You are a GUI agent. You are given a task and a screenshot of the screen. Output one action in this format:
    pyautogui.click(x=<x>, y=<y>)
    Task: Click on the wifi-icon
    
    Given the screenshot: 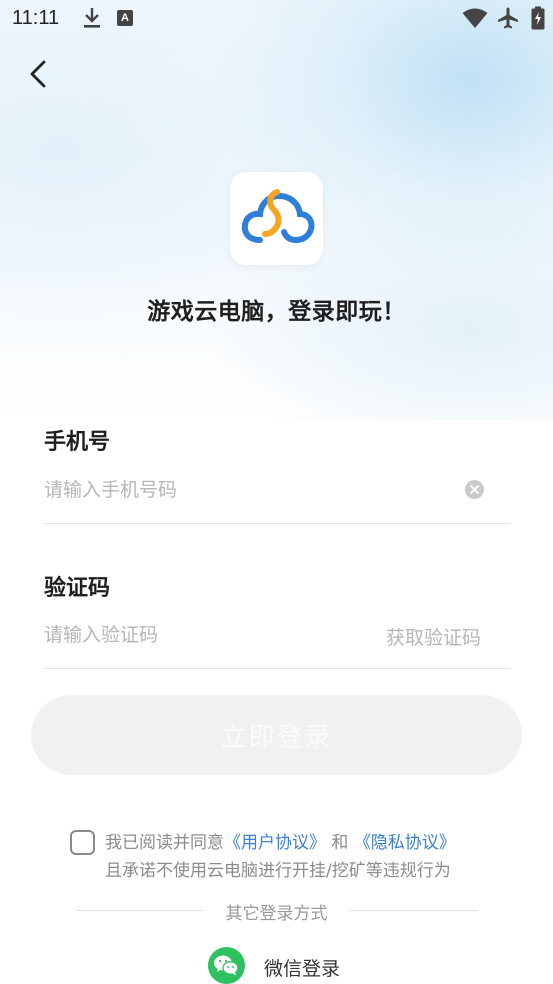 What is the action you would take?
    pyautogui.click(x=475, y=20)
    